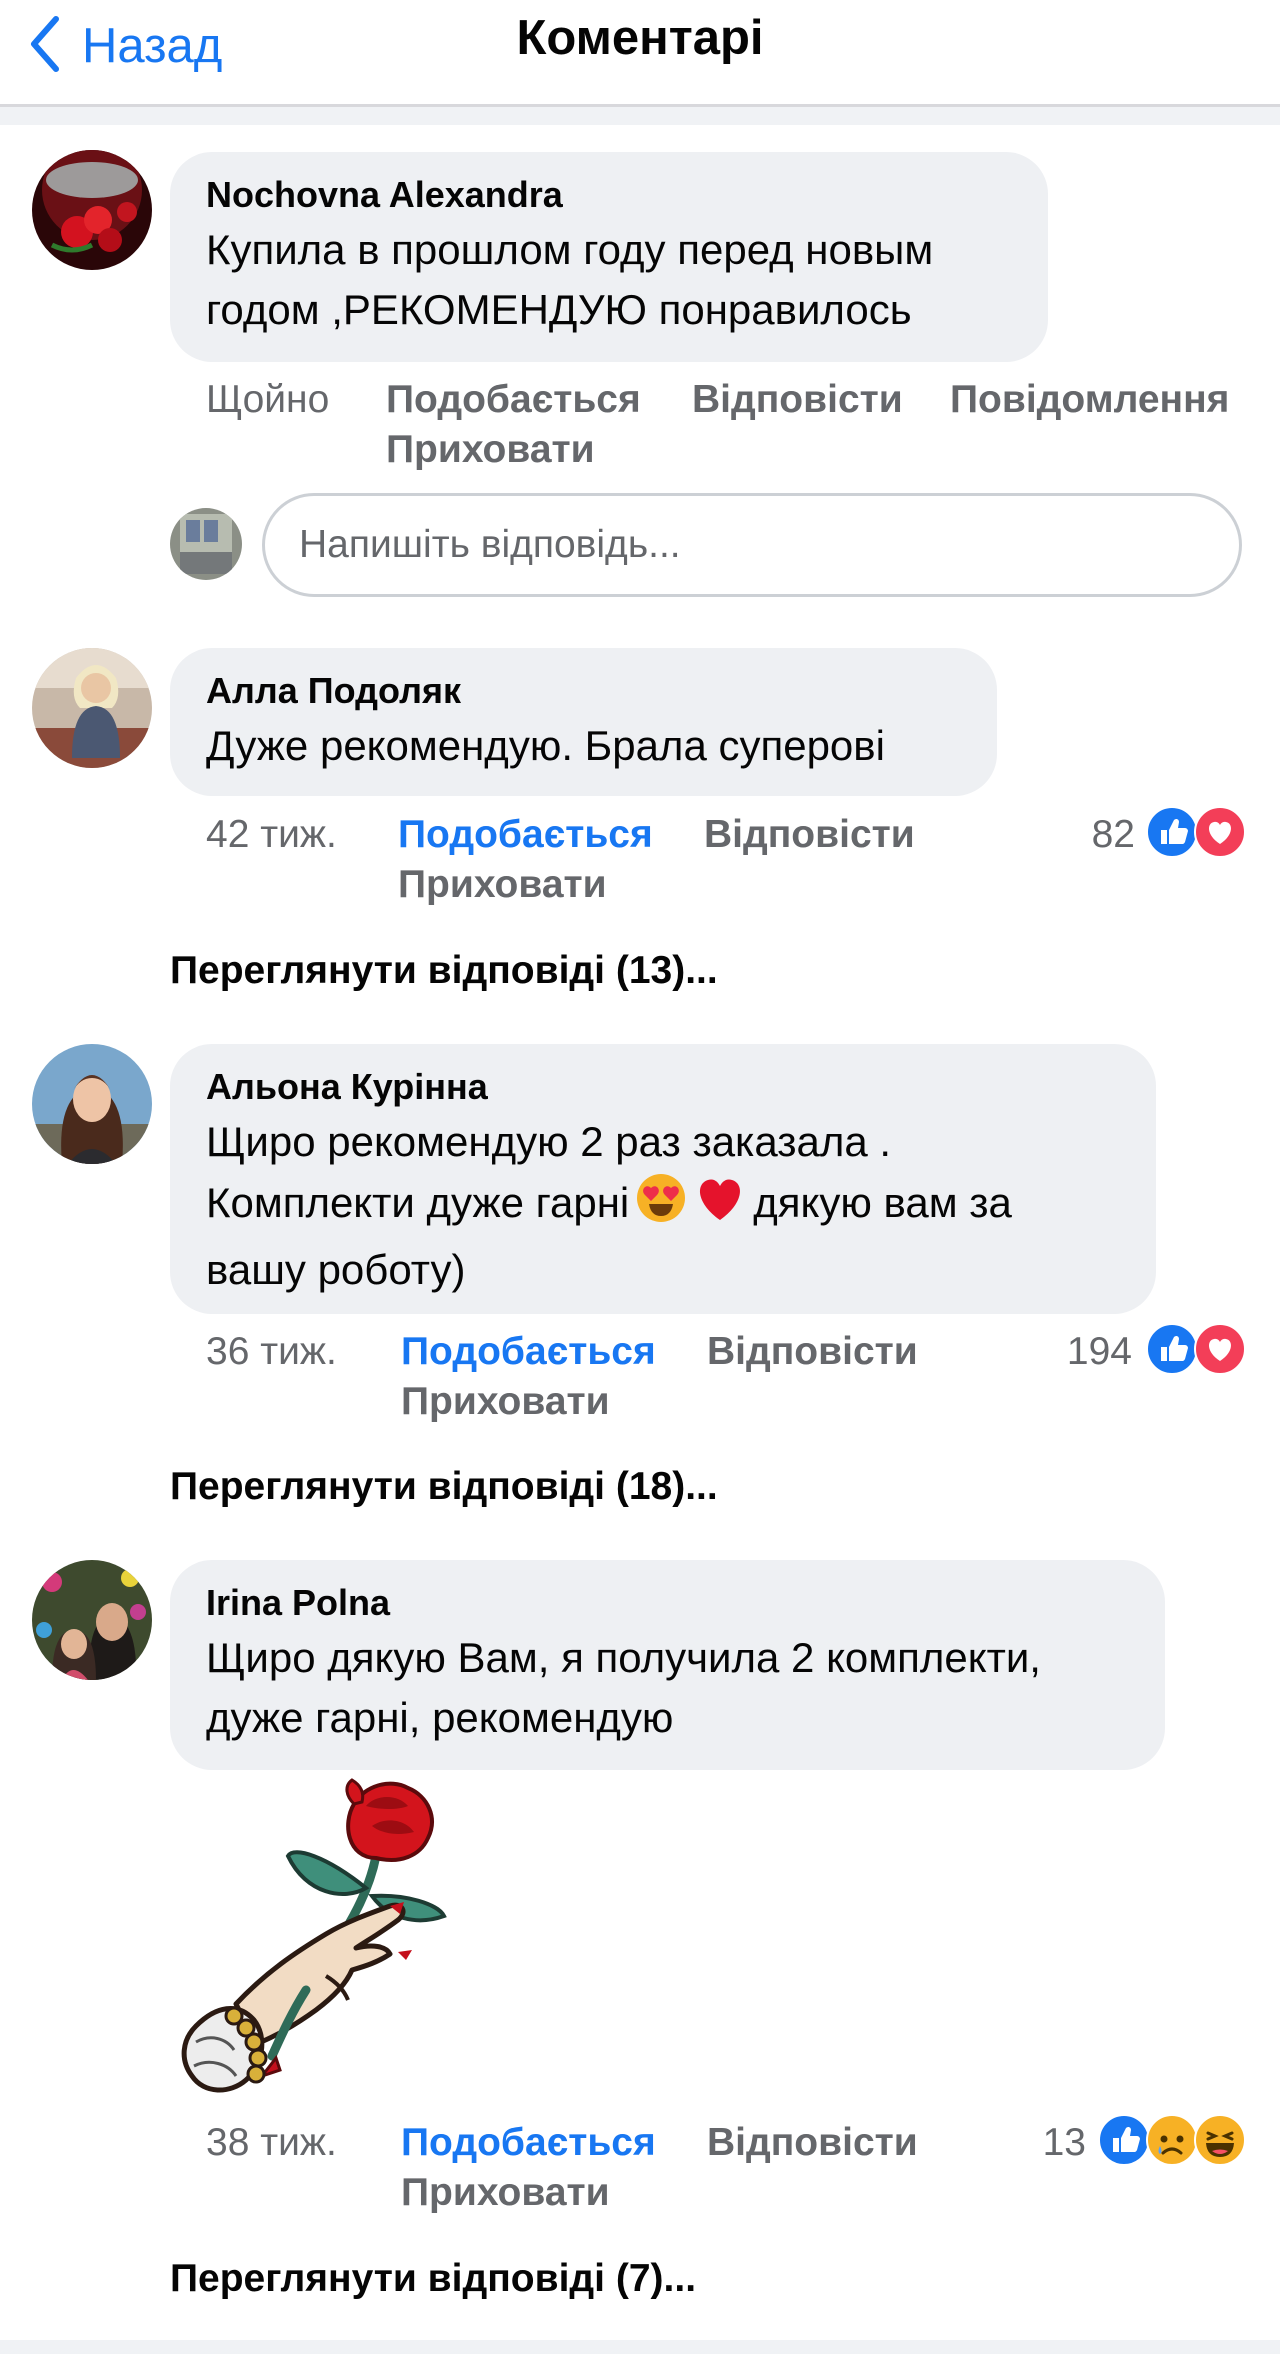  What do you see at coordinates (1066, 1352) in the screenshot?
I see `reaction-count: 194` at bounding box center [1066, 1352].